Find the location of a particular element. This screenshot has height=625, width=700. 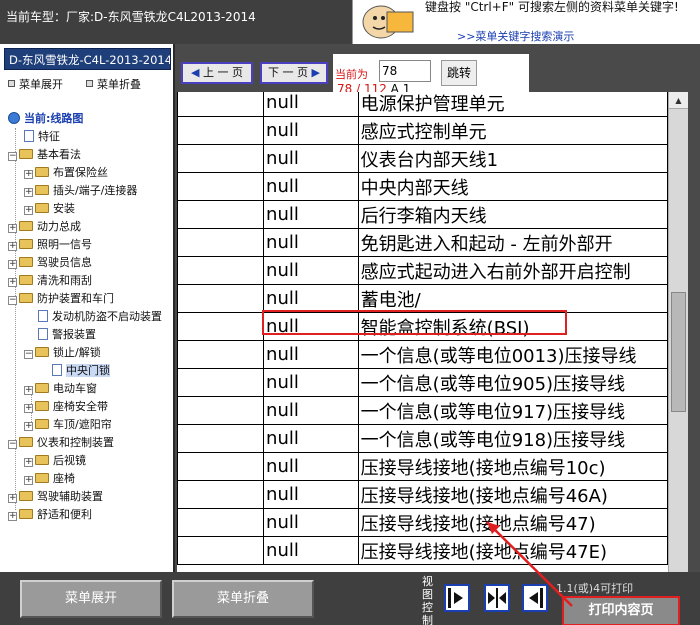

table-row: null 蓄电池/ is located at coordinates (422, 298).